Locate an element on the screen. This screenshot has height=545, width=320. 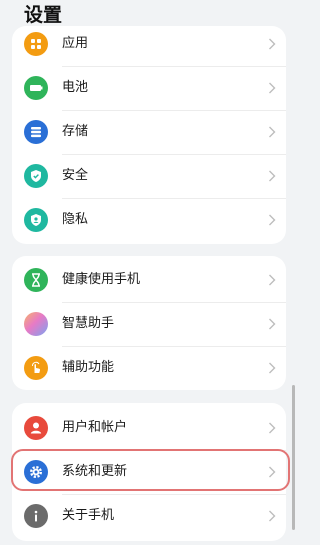
settings-item-security: 安全 is located at coordinates (149, 176).